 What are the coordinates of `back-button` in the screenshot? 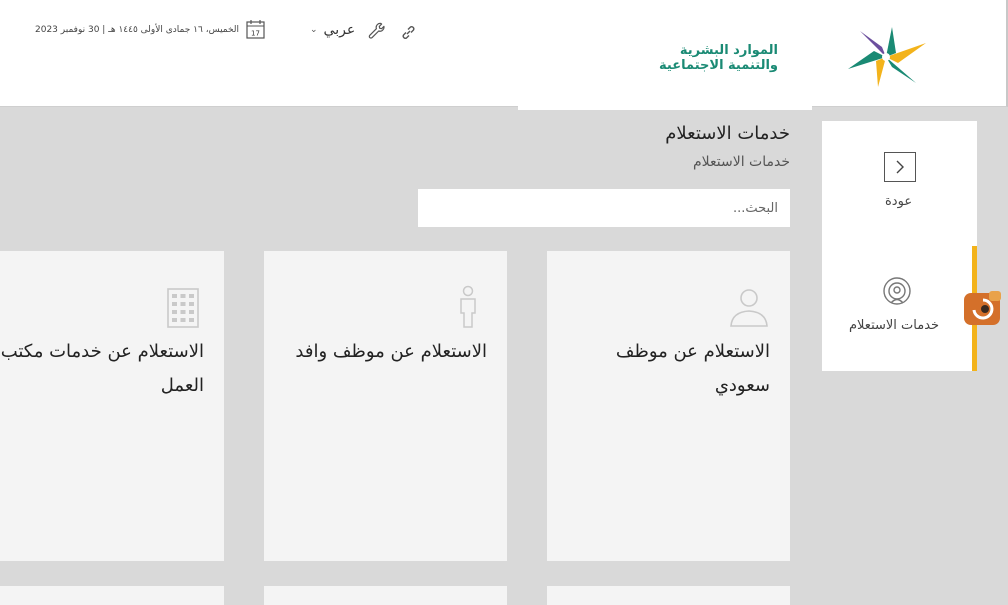 It's located at (900, 167).